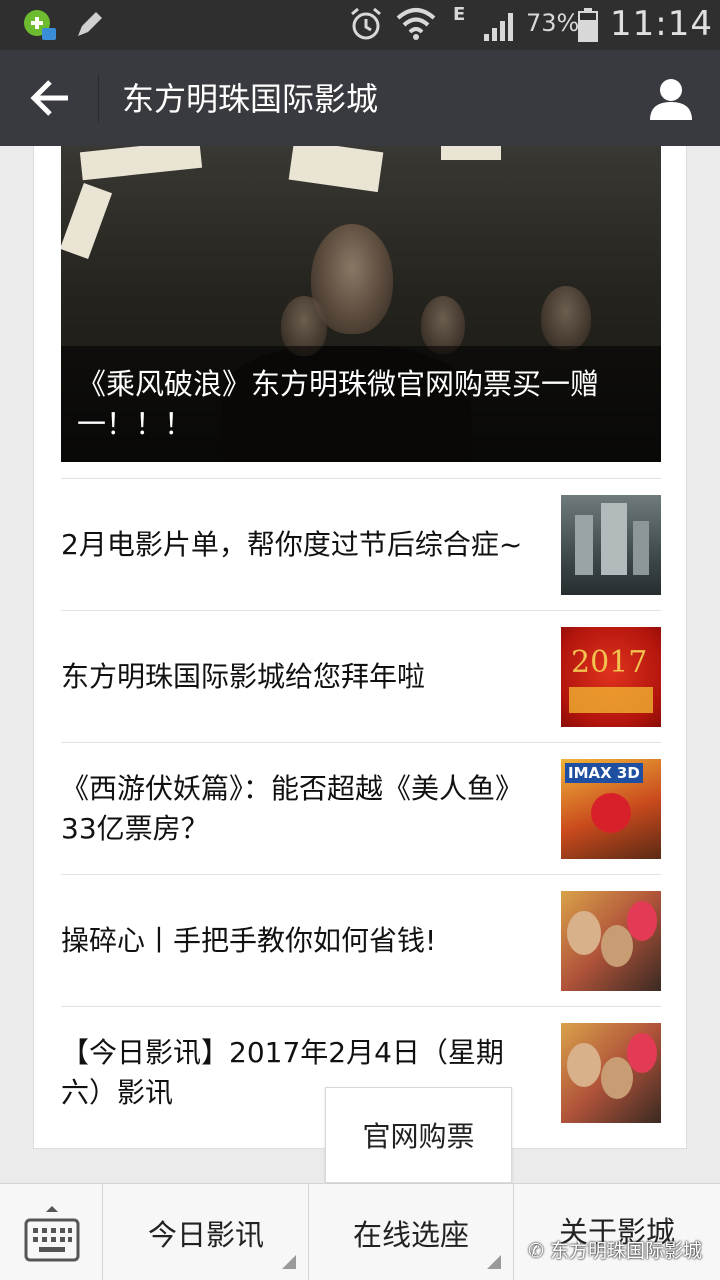  I want to click on tab-label: 在线选座, so click(410, 1234).